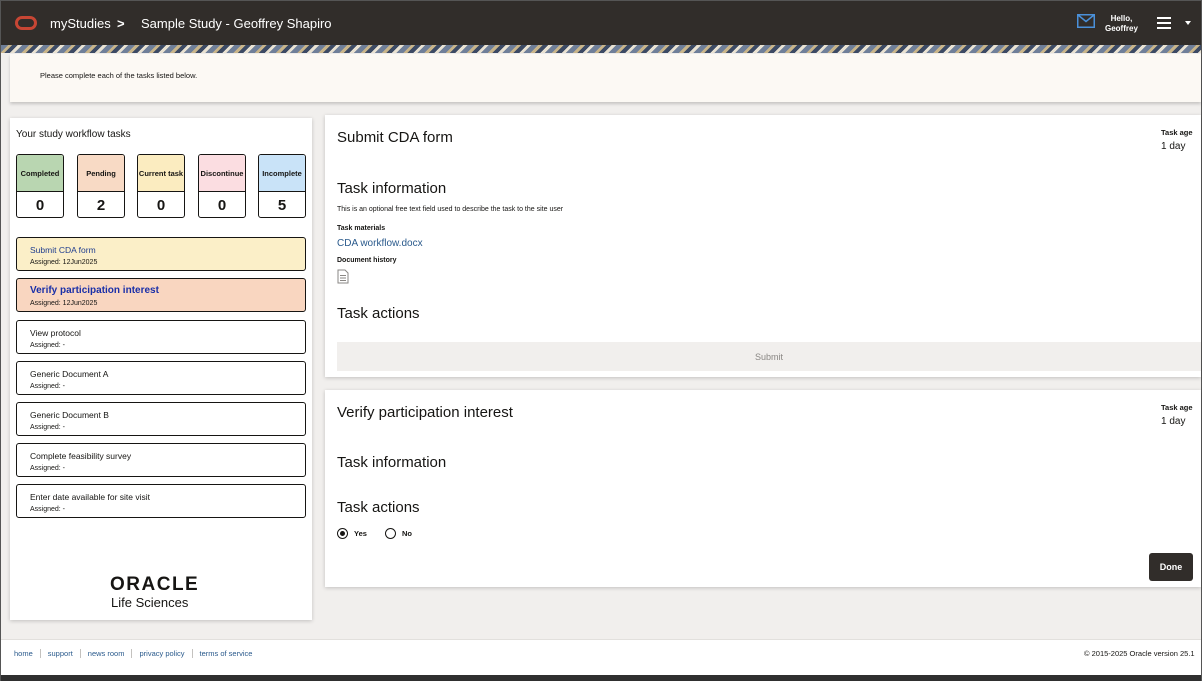  I want to click on radio-unselected-icon, so click(390, 533).